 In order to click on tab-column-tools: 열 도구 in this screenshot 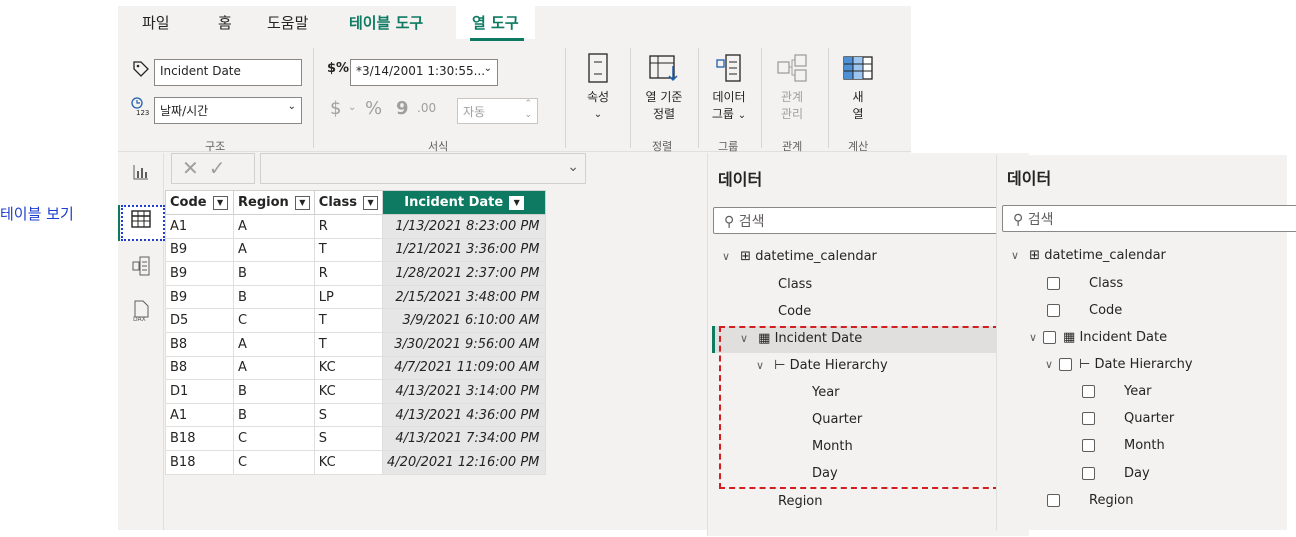, I will do `click(495, 22)`.